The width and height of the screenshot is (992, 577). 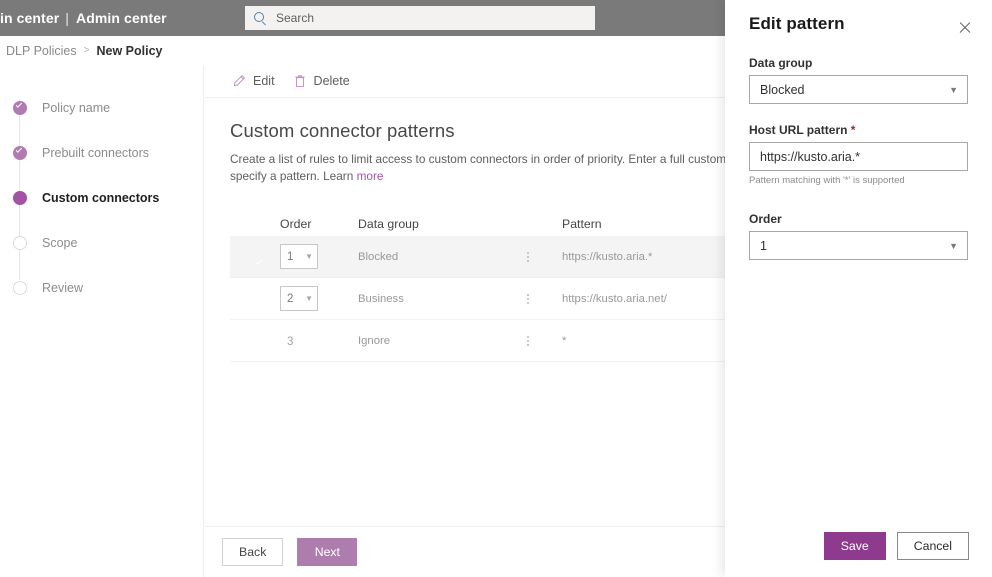 I want to click on delete-button-label: Delete, so click(x=331, y=81).